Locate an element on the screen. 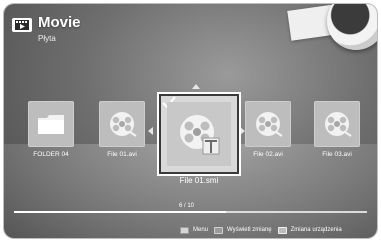 The width and height of the screenshot is (381, 242). menu-button-icon is located at coordinates (184, 230).